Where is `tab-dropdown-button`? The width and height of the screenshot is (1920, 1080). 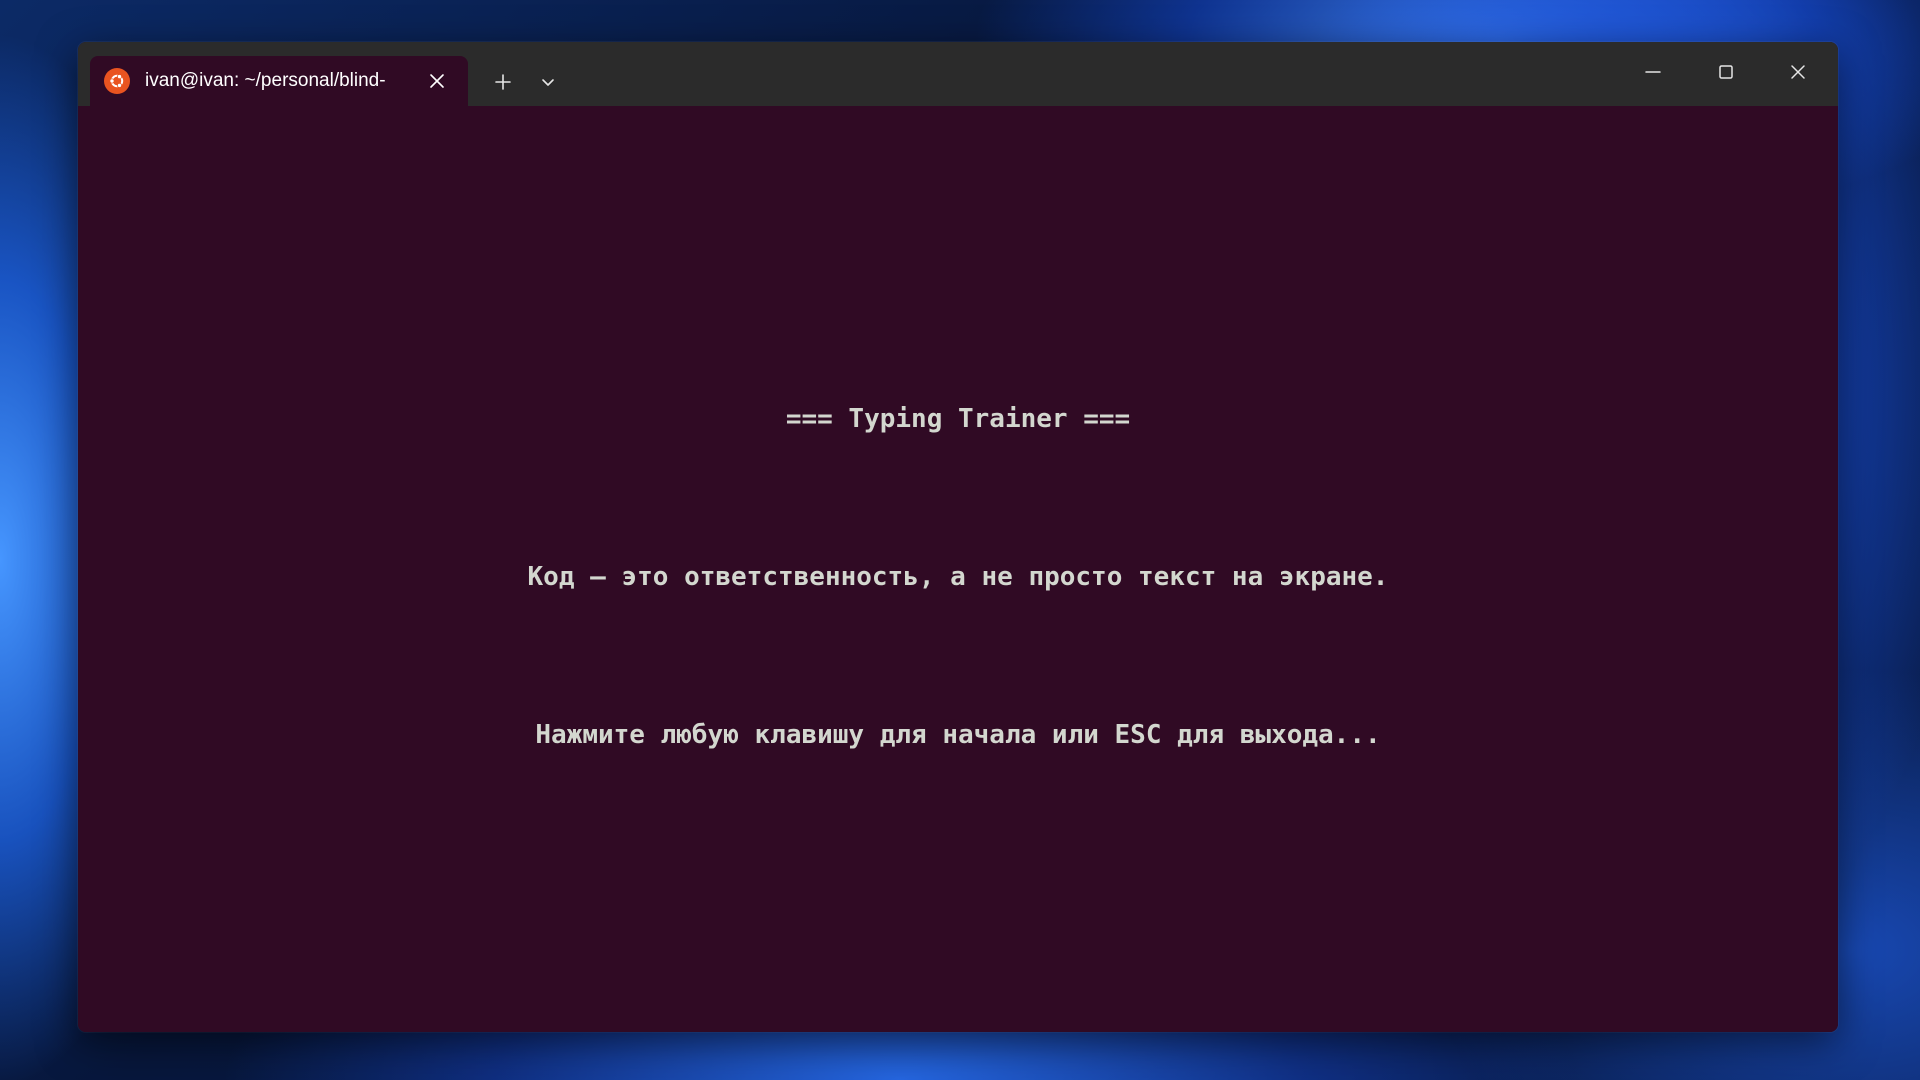 tab-dropdown-button is located at coordinates (548, 82).